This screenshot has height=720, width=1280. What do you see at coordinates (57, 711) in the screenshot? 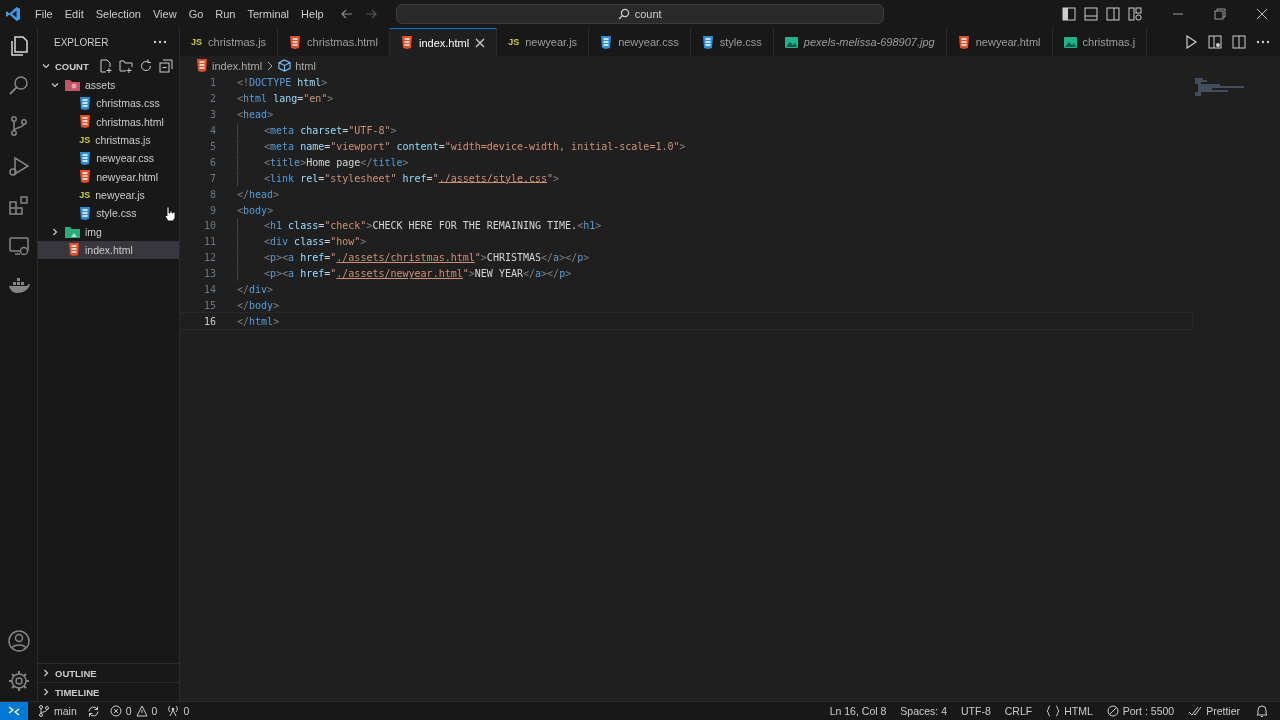
I see `git-branch-status: main` at bounding box center [57, 711].